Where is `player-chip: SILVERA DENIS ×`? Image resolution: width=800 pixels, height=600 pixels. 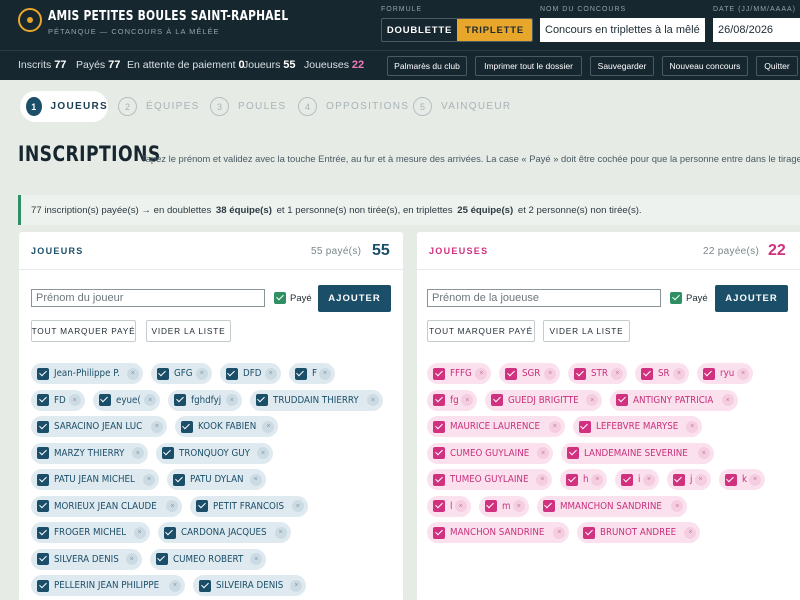 player-chip: SILVERA DENIS × is located at coordinates (86, 559).